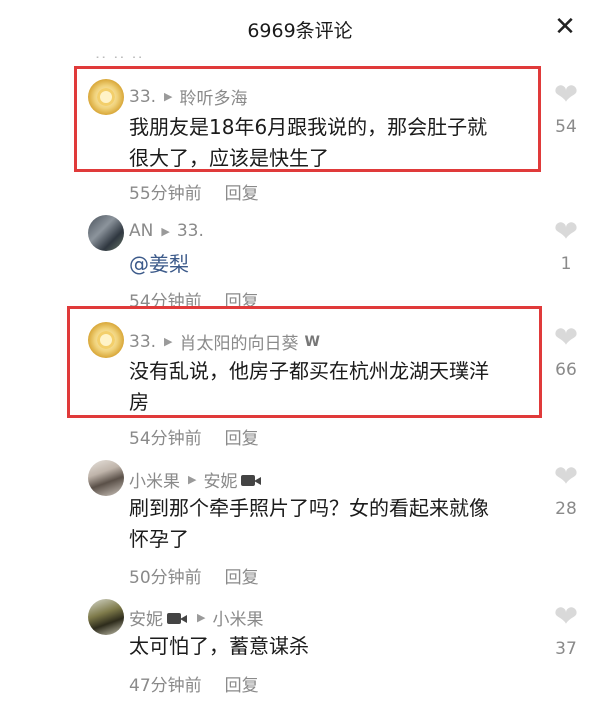 The width and height of the screenshot is (600, 701). What do you see at coordinates (566, 649) in the screenshot?
I see `like-count: 37` at bounding box center [566, 649].